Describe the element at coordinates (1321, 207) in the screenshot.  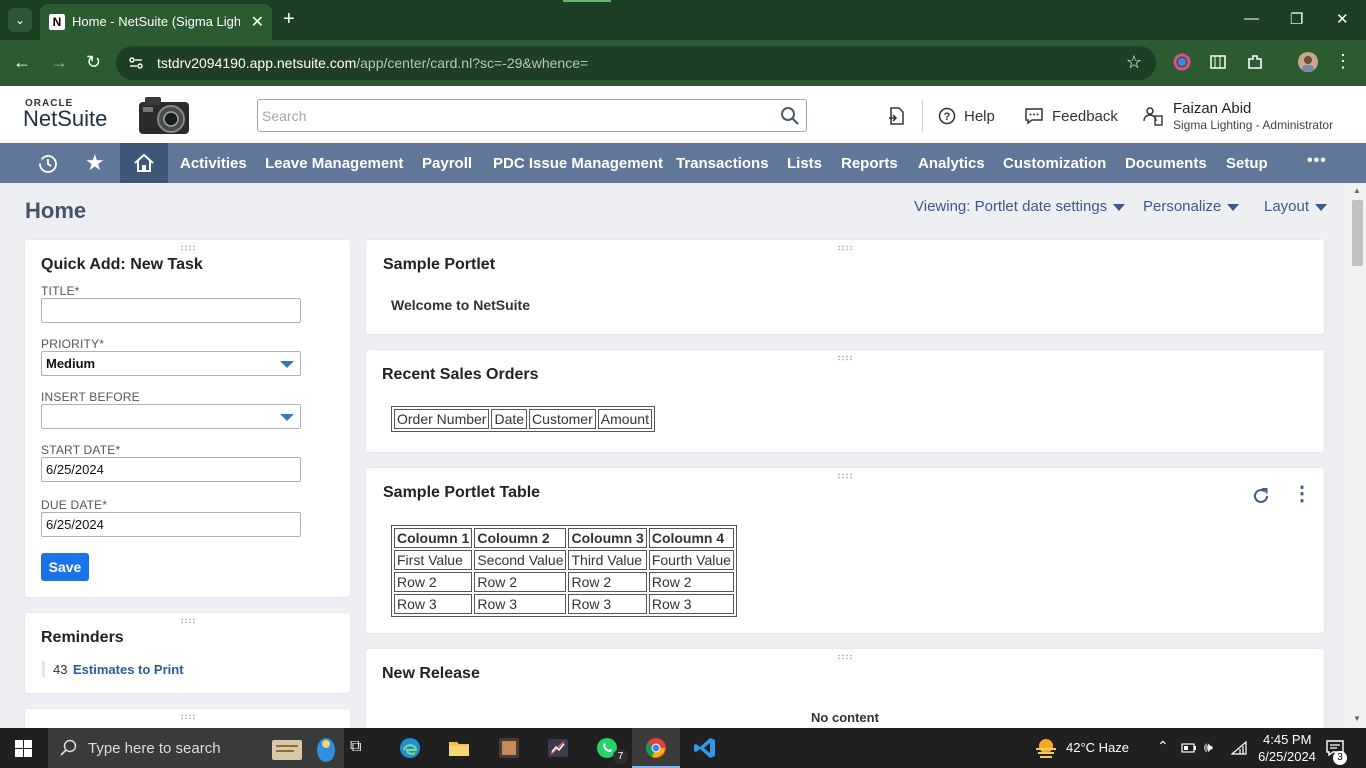
I see `chevron-down-icon` at that location.